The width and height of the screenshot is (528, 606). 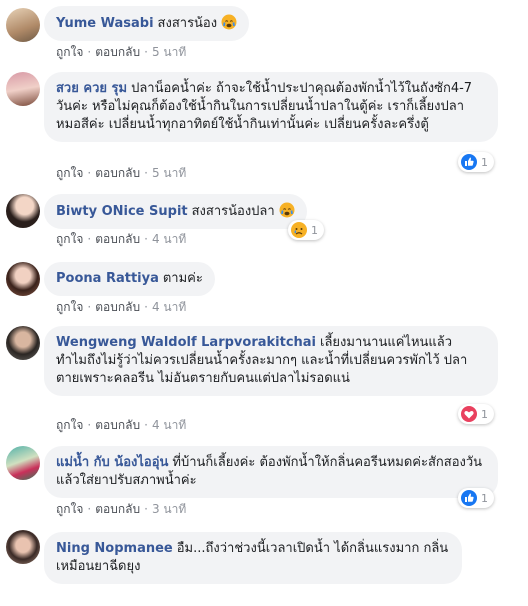 What do you see at coordinates (264, 287) in the screenshot?
I see `comment: Poona Rattiya ตามค่ะ ถูกใจ · ตอบกลับ · 4 นาที` at bounding box center [264, 287].